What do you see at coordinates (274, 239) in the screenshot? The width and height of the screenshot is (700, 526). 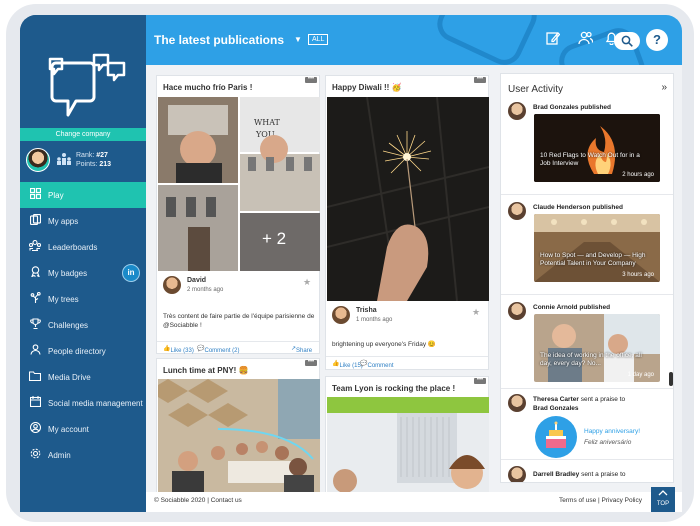 I see `more-photos-count: + 2` at bounding box center [274, 239].